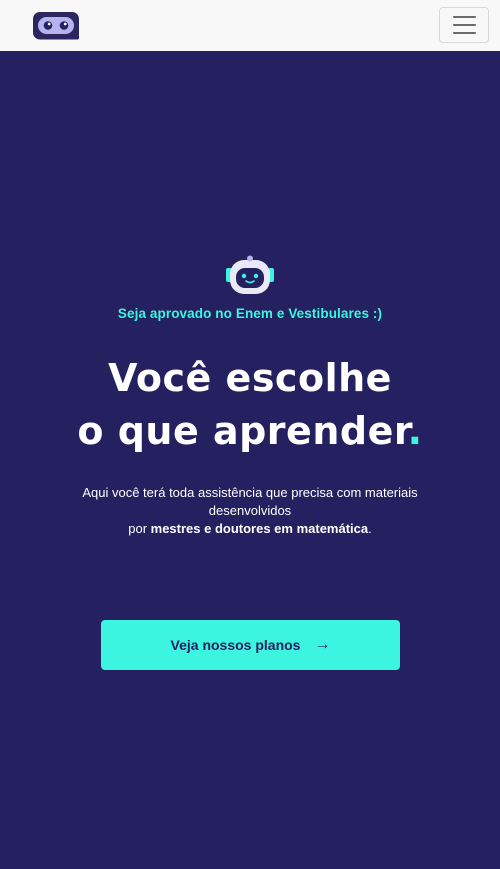 The image size is (500, 869). Describe the element at coordinates (235, 645) in the screenshot. I see `see-plans-label: Veja nossos planos` at that location.